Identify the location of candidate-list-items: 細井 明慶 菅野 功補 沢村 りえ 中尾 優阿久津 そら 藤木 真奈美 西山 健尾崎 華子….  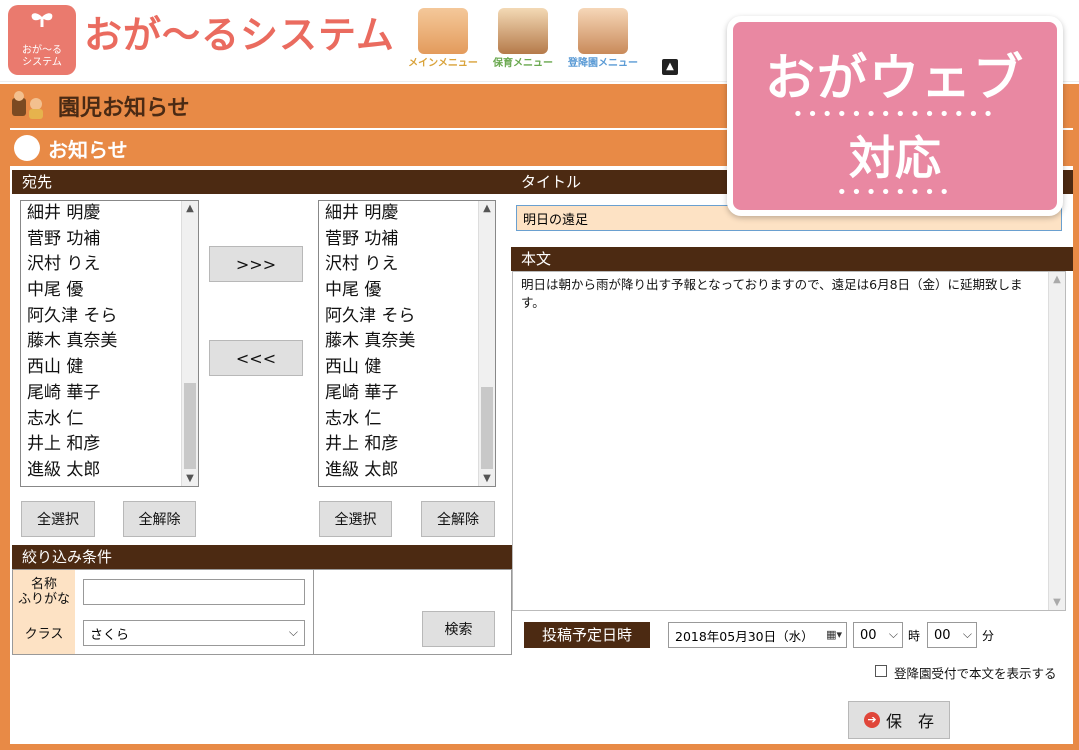
(109, 342).